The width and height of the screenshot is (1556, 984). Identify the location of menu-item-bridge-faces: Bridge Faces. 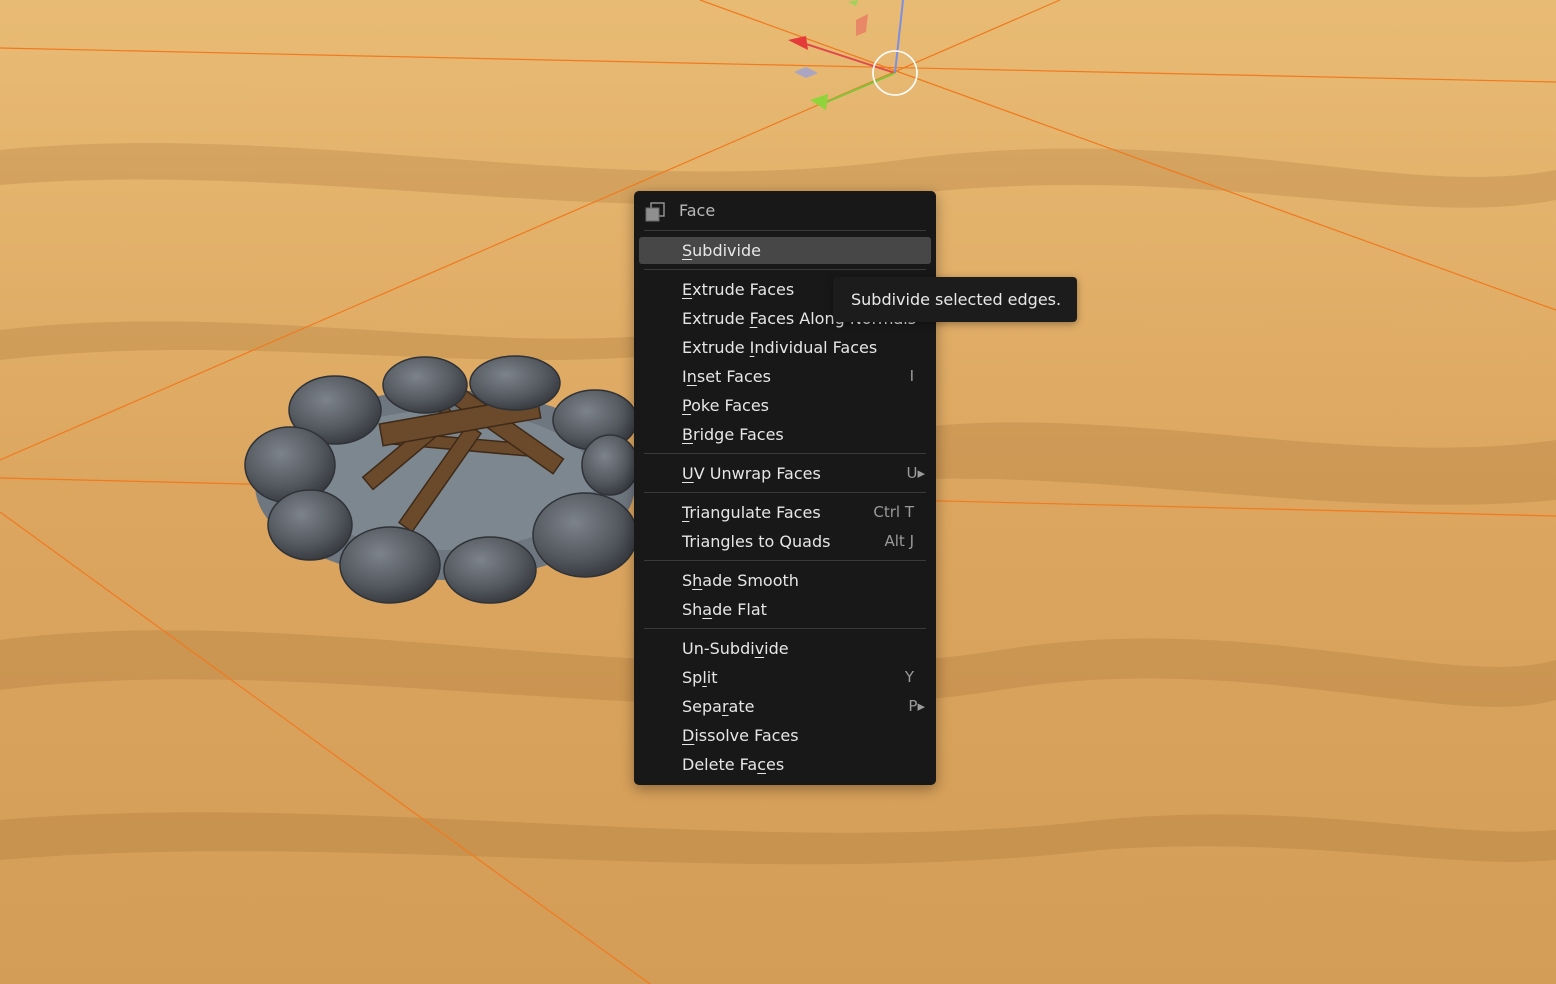
(785, 434).